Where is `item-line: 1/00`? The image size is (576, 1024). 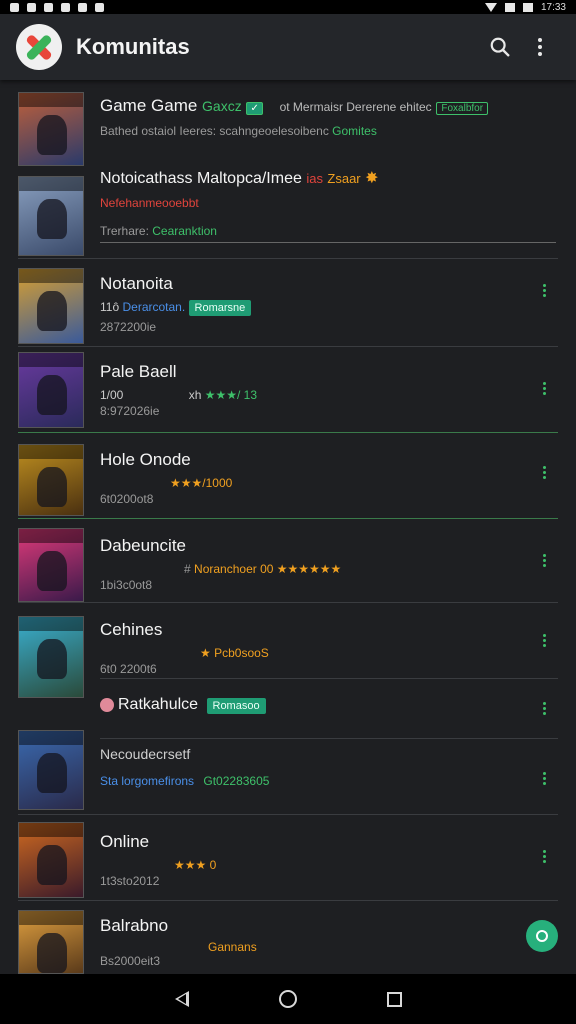
item-line: 1/00 is located at coordinates (112, 395).